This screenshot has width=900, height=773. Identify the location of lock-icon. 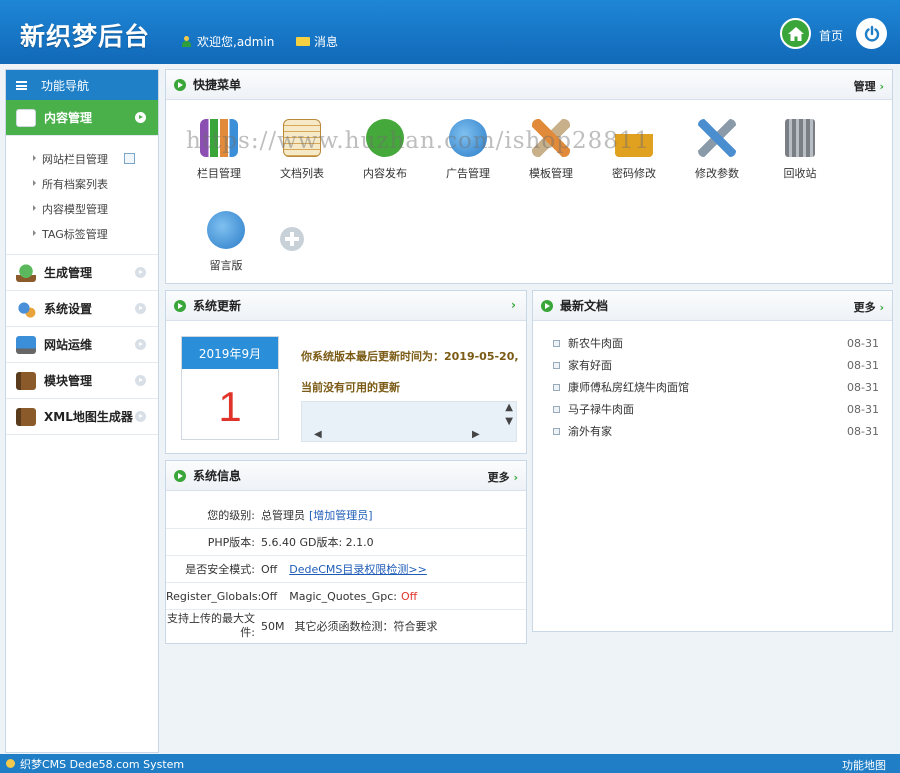
(634, 138).